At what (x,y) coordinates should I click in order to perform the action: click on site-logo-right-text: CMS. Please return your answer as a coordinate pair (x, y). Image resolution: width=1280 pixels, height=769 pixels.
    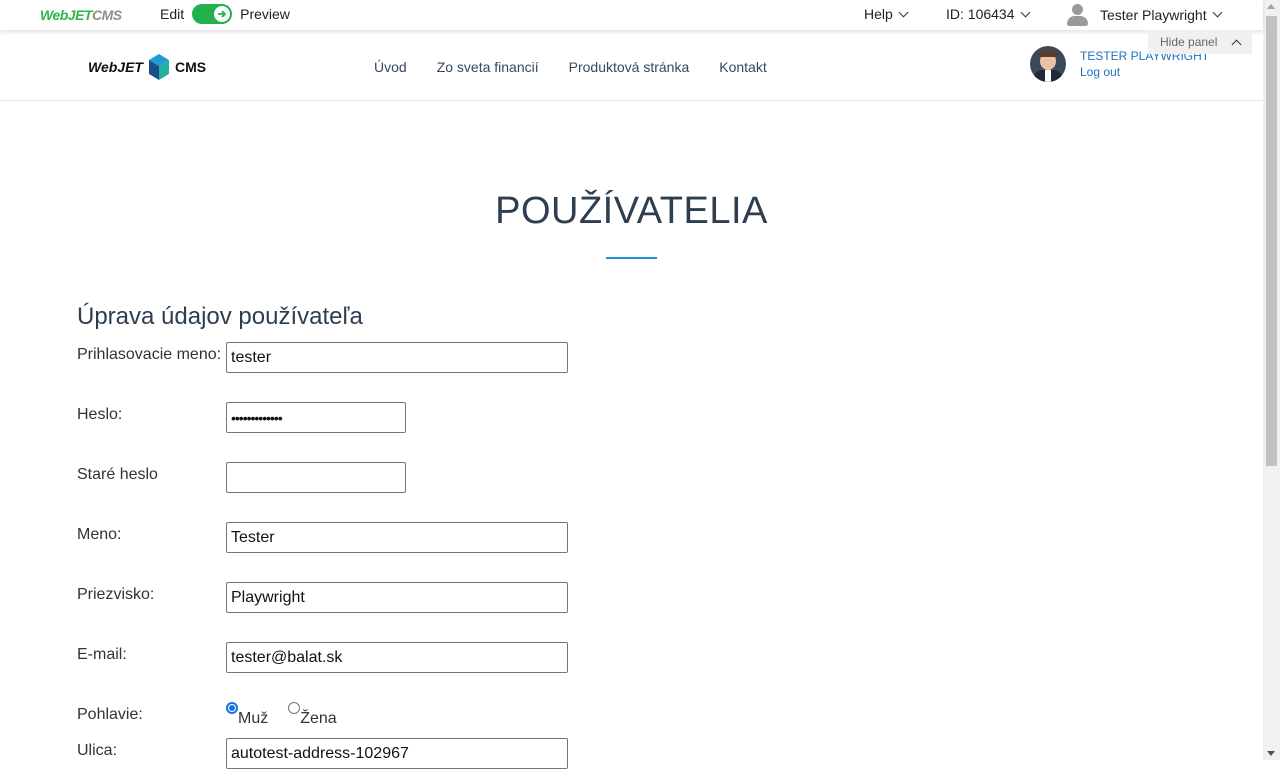
    Looking at the image, I should click on (190, 67).